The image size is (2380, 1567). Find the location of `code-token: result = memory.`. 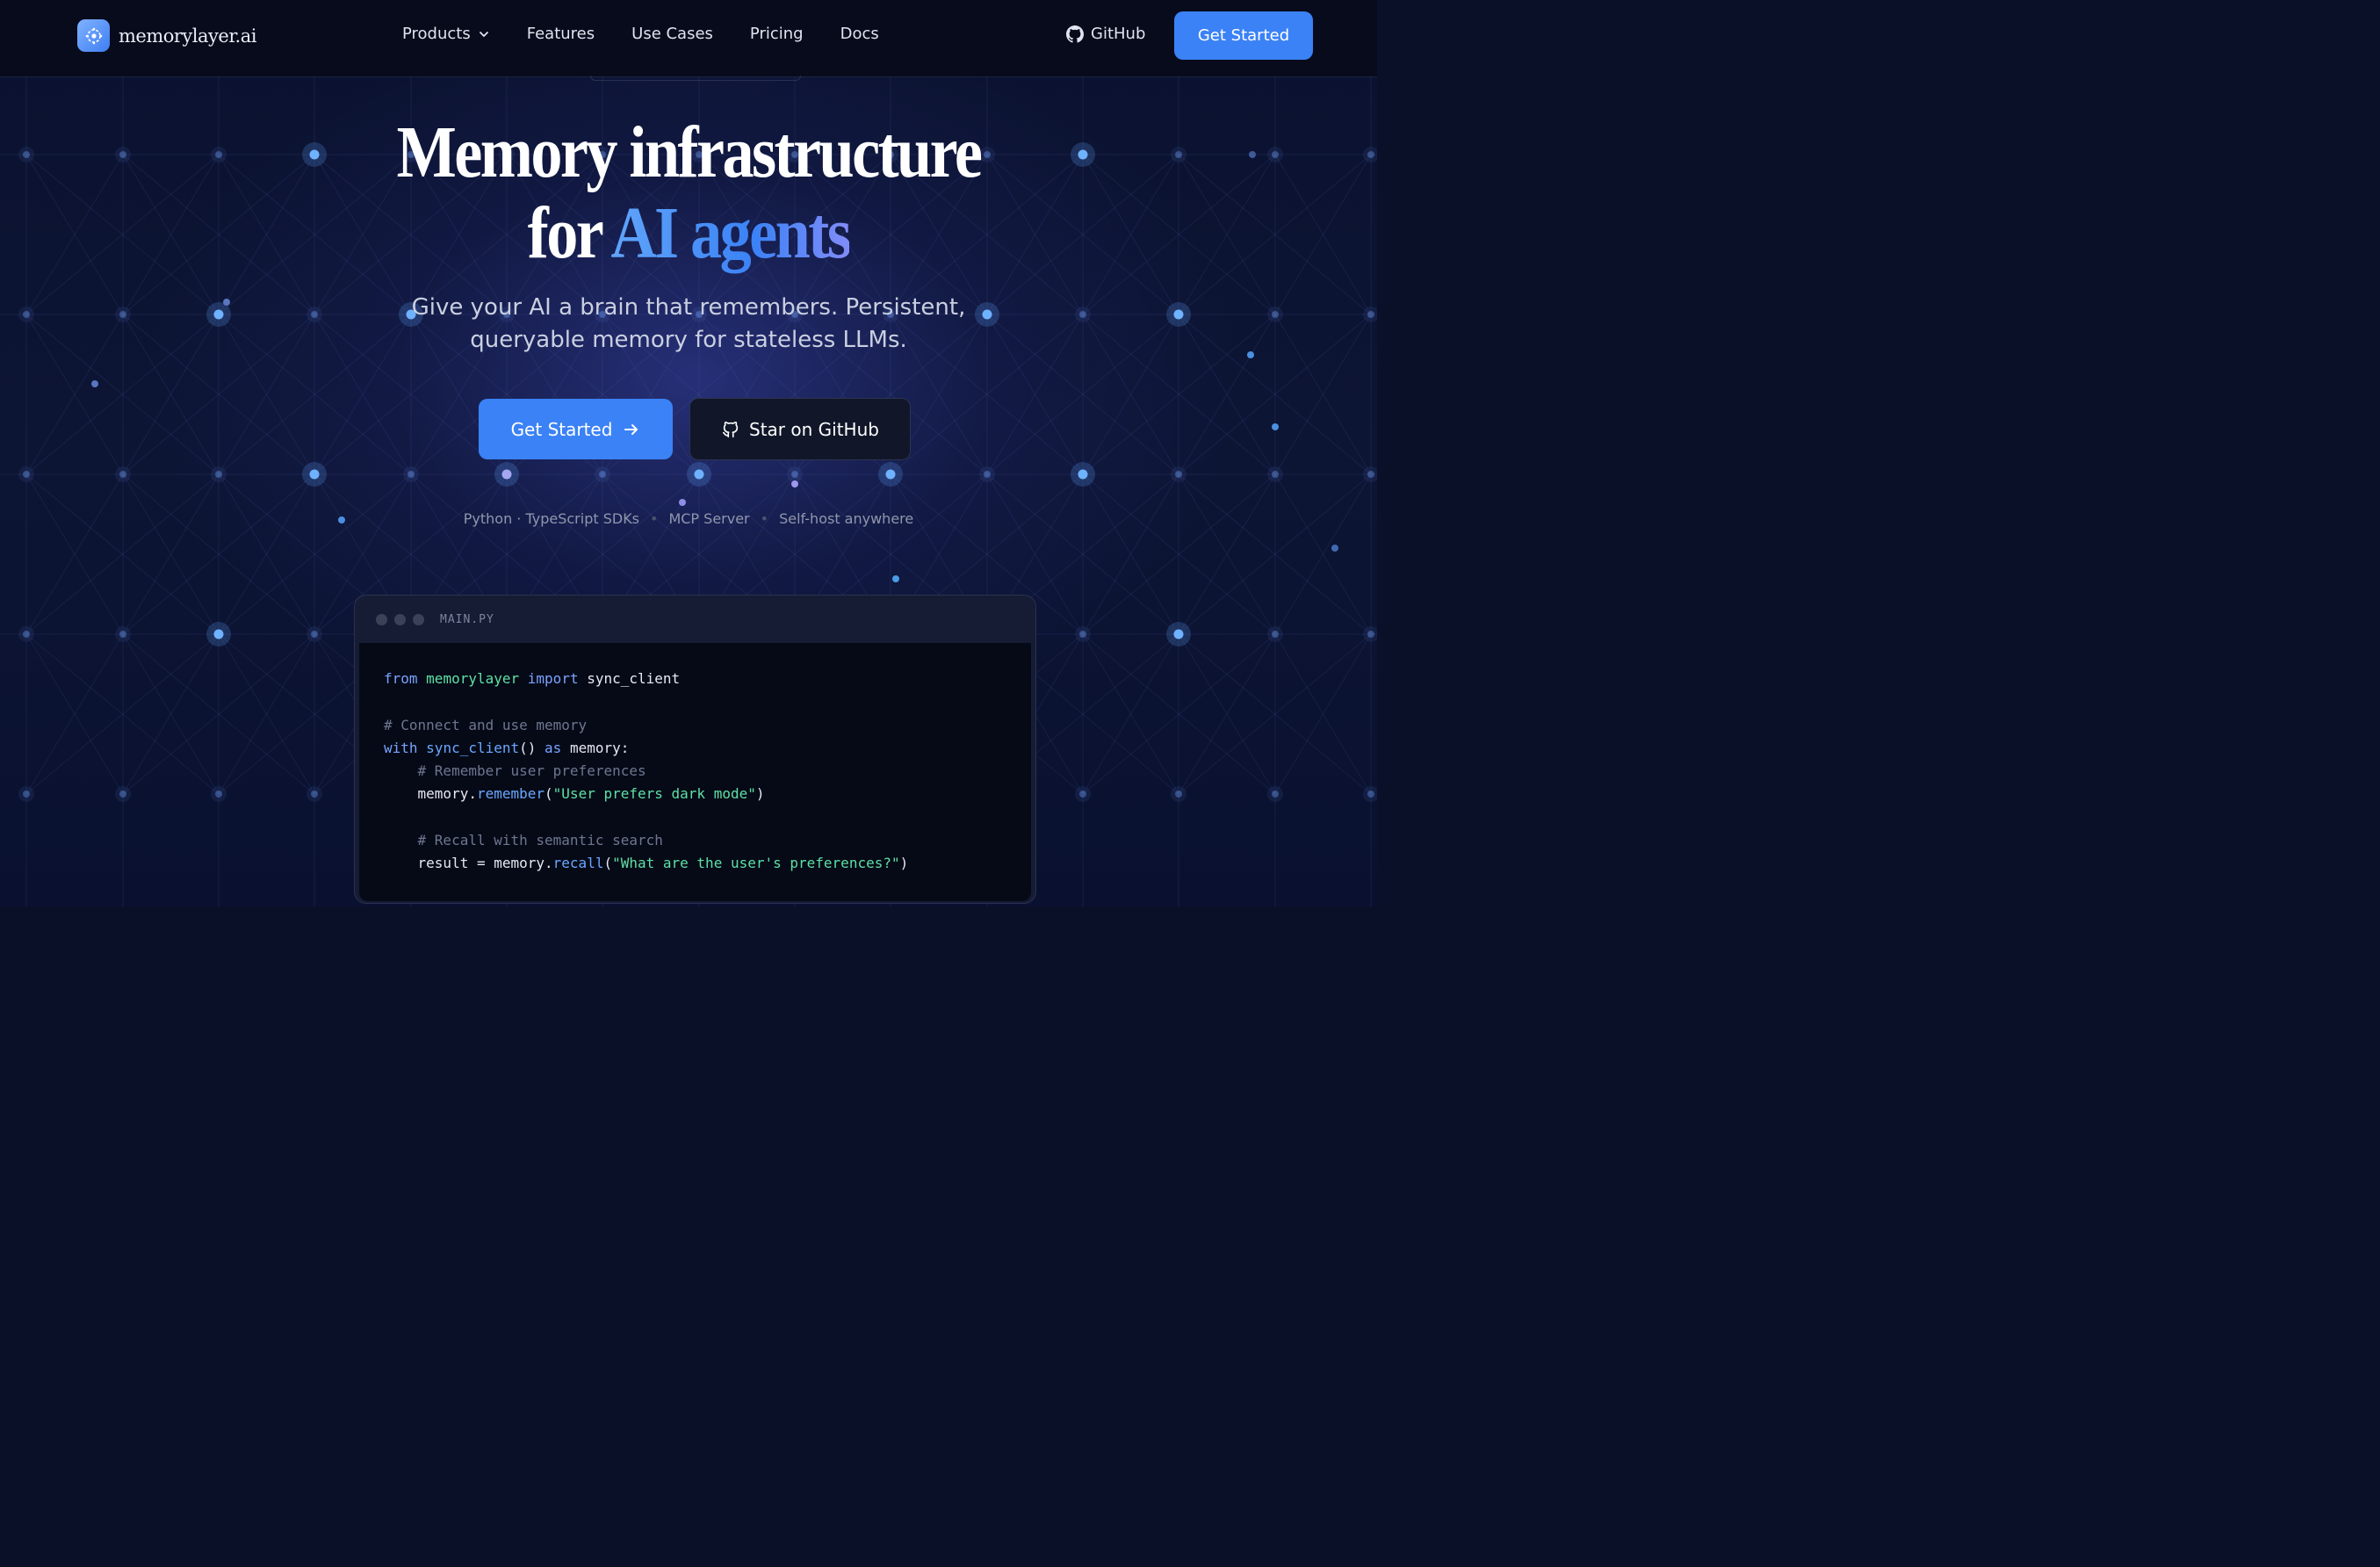

code-token: result = memory. is located at coordinates (468, 863).